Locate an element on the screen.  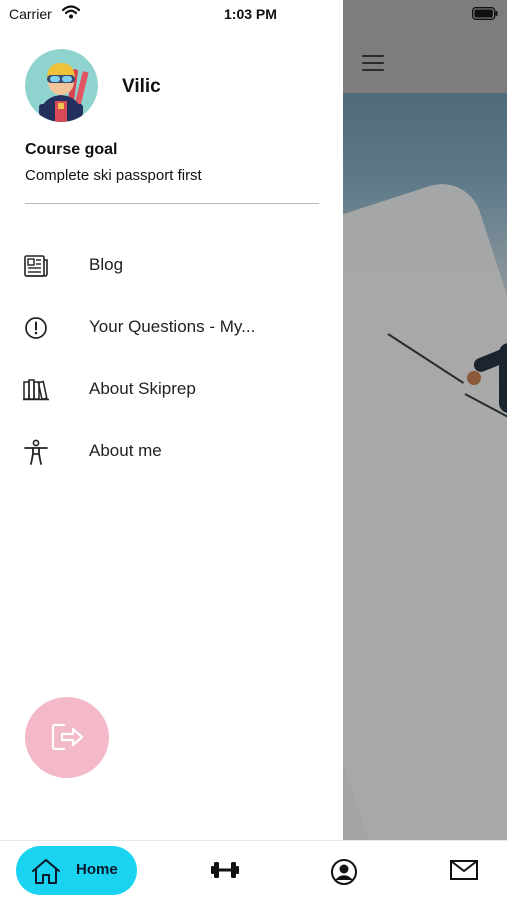
menu-item-about-skiprep: About Skiprep is located at coordinates (171, 389).